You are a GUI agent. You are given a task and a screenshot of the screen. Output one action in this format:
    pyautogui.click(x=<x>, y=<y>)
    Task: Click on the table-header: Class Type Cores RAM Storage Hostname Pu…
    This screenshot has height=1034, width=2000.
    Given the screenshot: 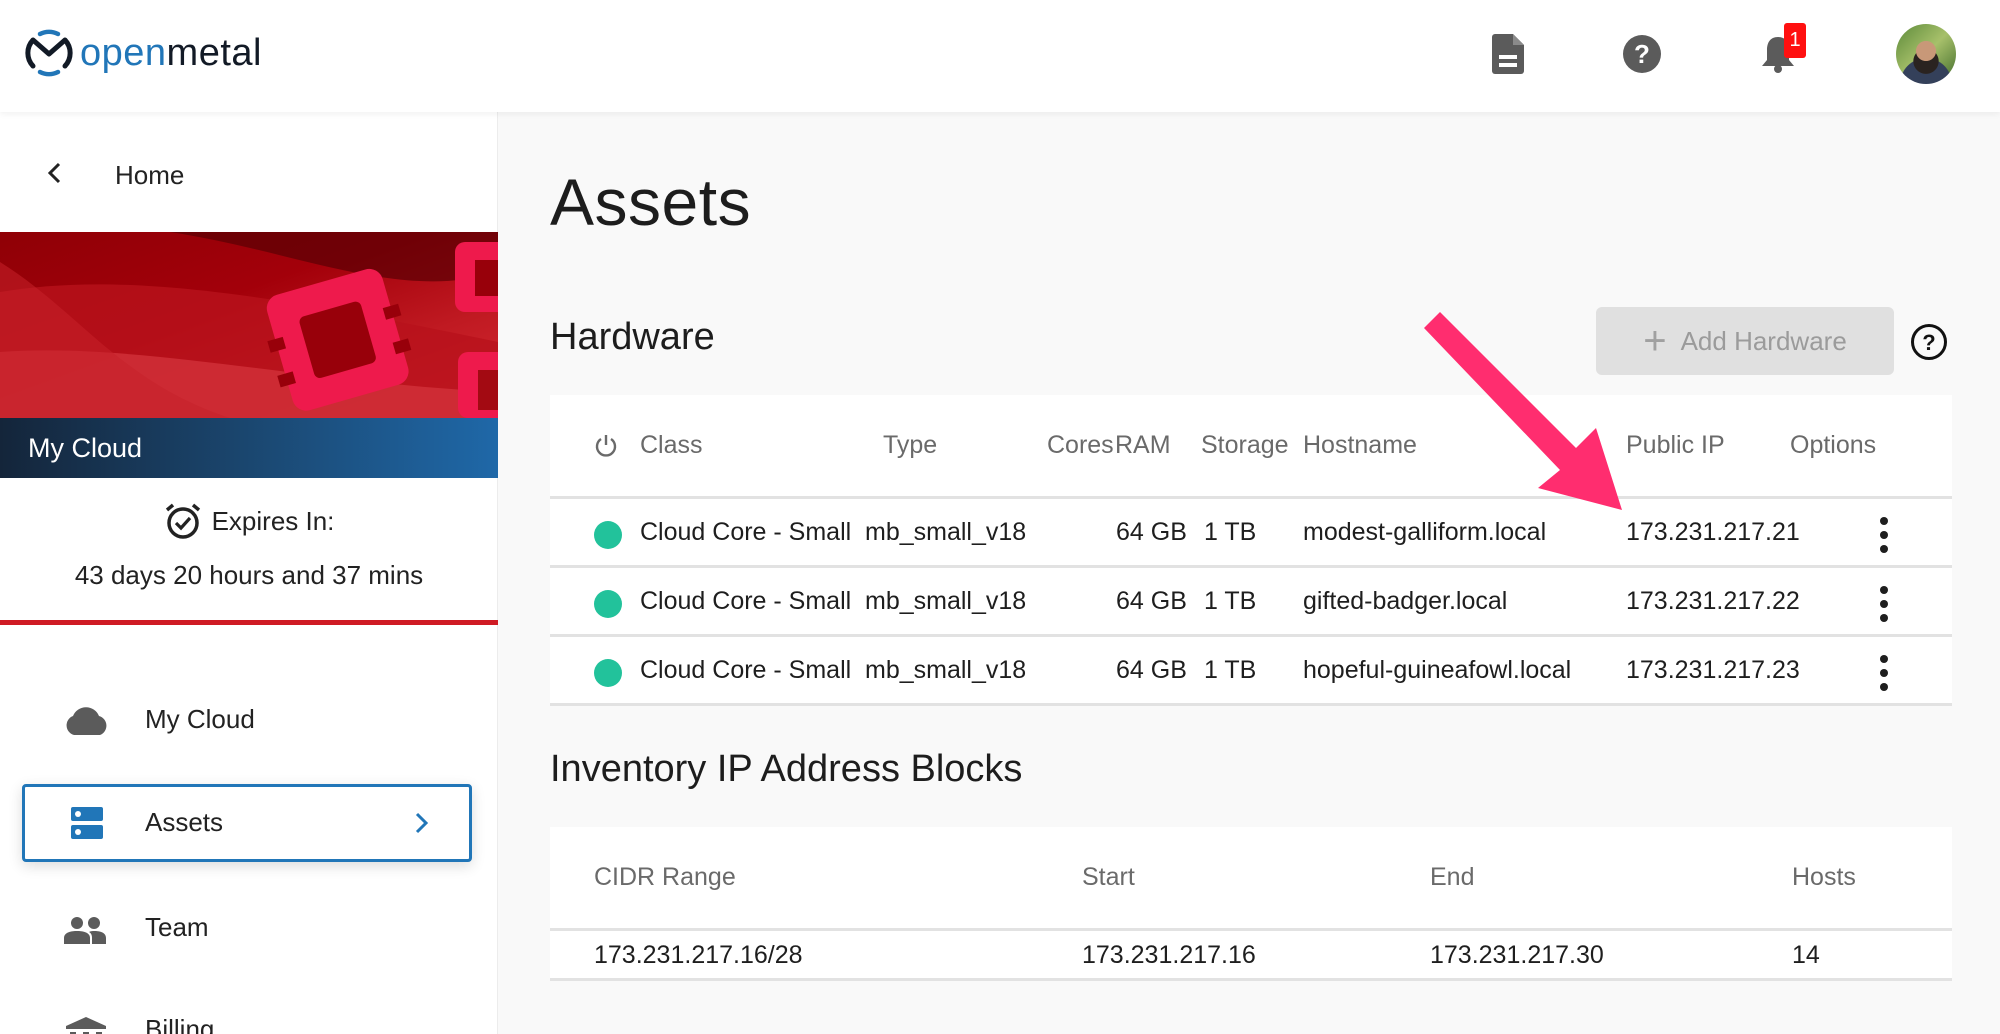 What is the action you would take?
    pyautogui.click(x=1251, y=447)
    